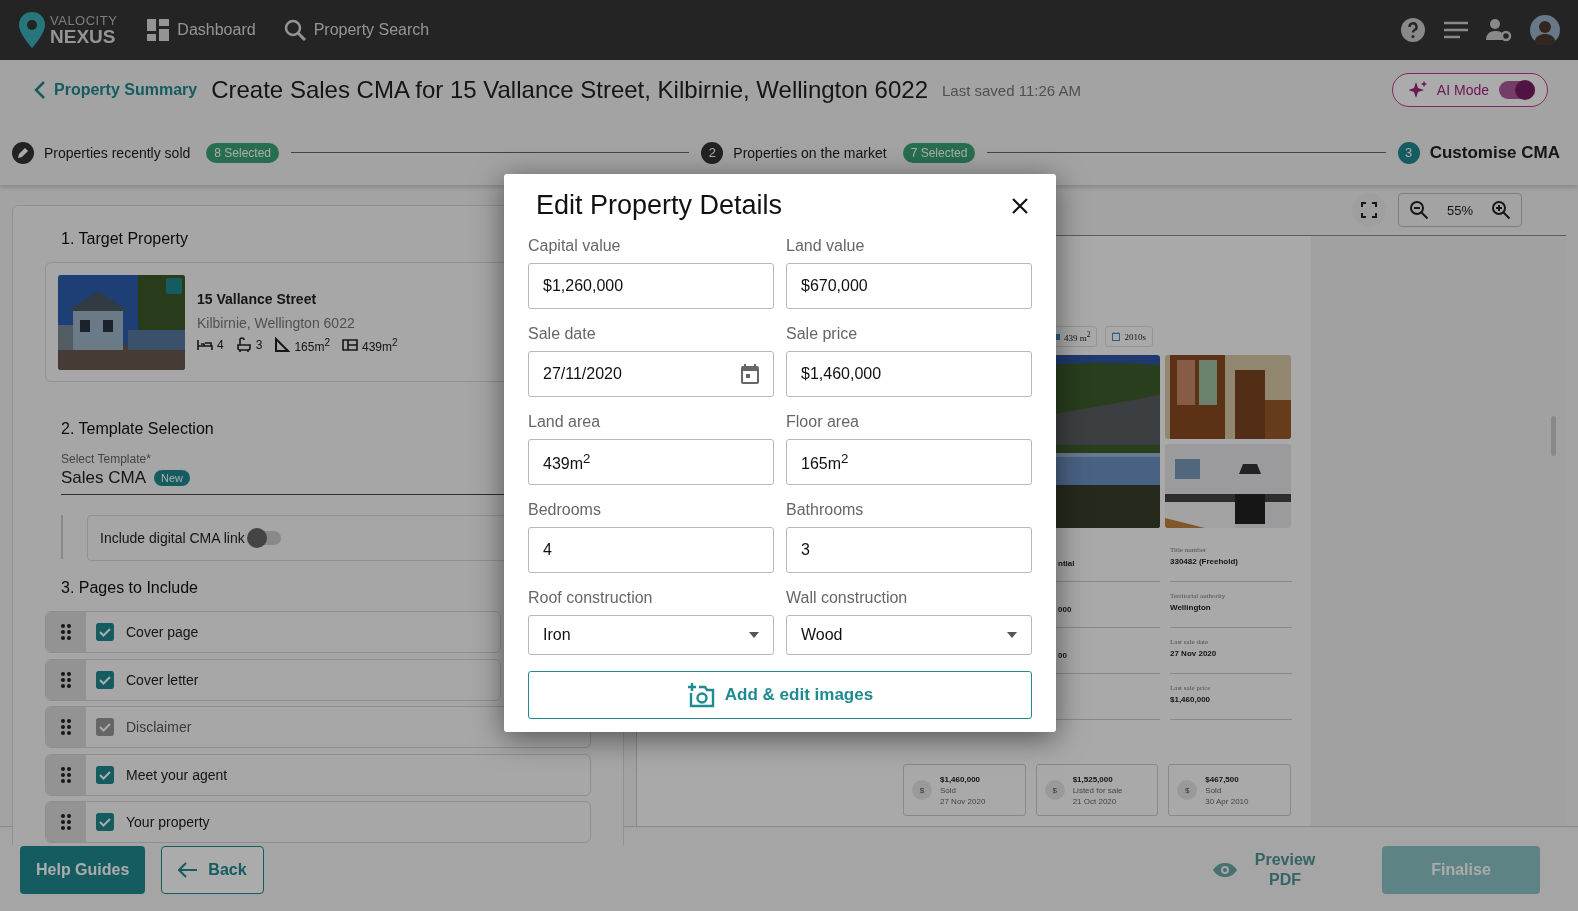 The height and width of the screenshot is (911, 1578). Describe the element at coordinates (356, 30) in the screenshot. I see `nav-link: Property Search` at that location.